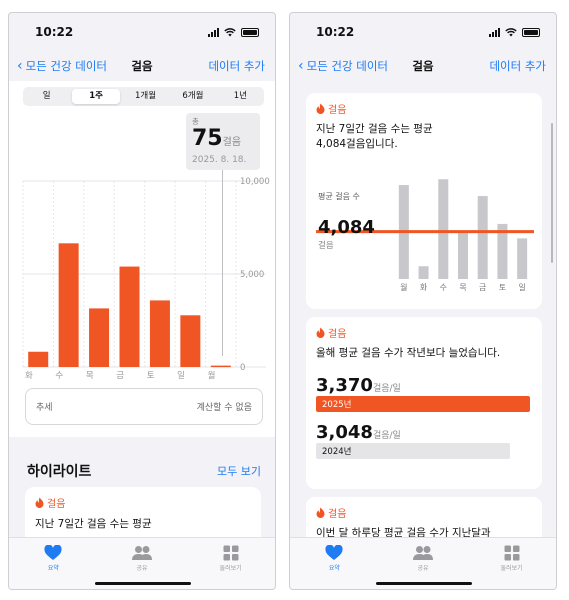  I want to click on highlight-card: 걸음 지난 7일간 걸음 수는 평균, so click(143, 512).